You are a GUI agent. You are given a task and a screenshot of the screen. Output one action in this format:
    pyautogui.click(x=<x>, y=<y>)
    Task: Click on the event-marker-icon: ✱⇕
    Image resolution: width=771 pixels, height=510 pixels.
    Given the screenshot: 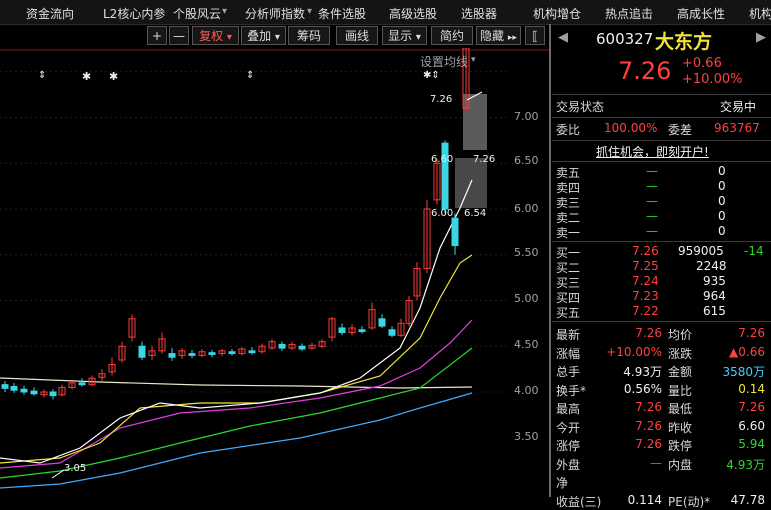 What is the action you would take?
    pyautogui.click(x=431, y=75)
    